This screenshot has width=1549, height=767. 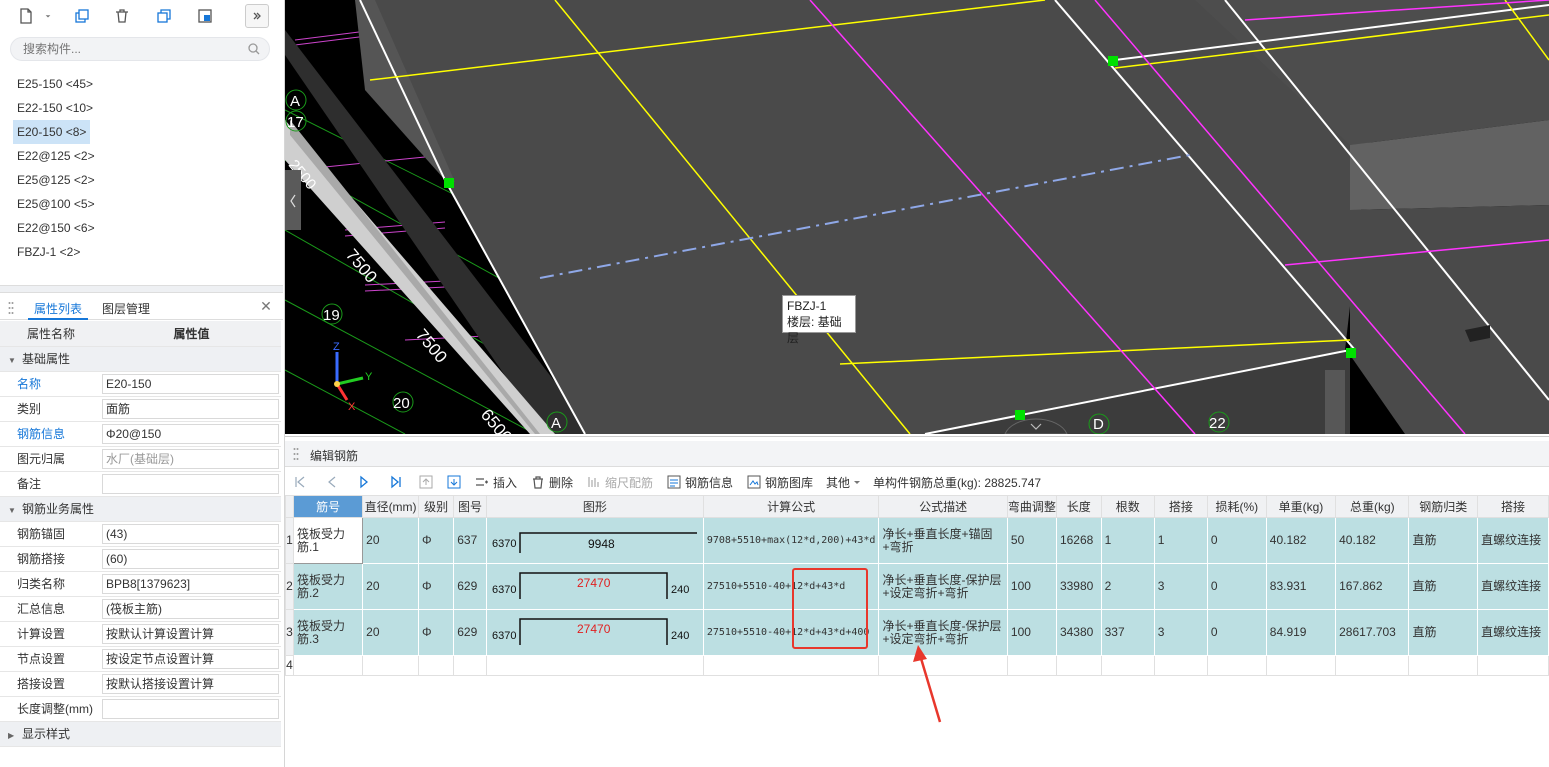 I want to click on property-value-field: 面筋, so click(x=190, y=408).